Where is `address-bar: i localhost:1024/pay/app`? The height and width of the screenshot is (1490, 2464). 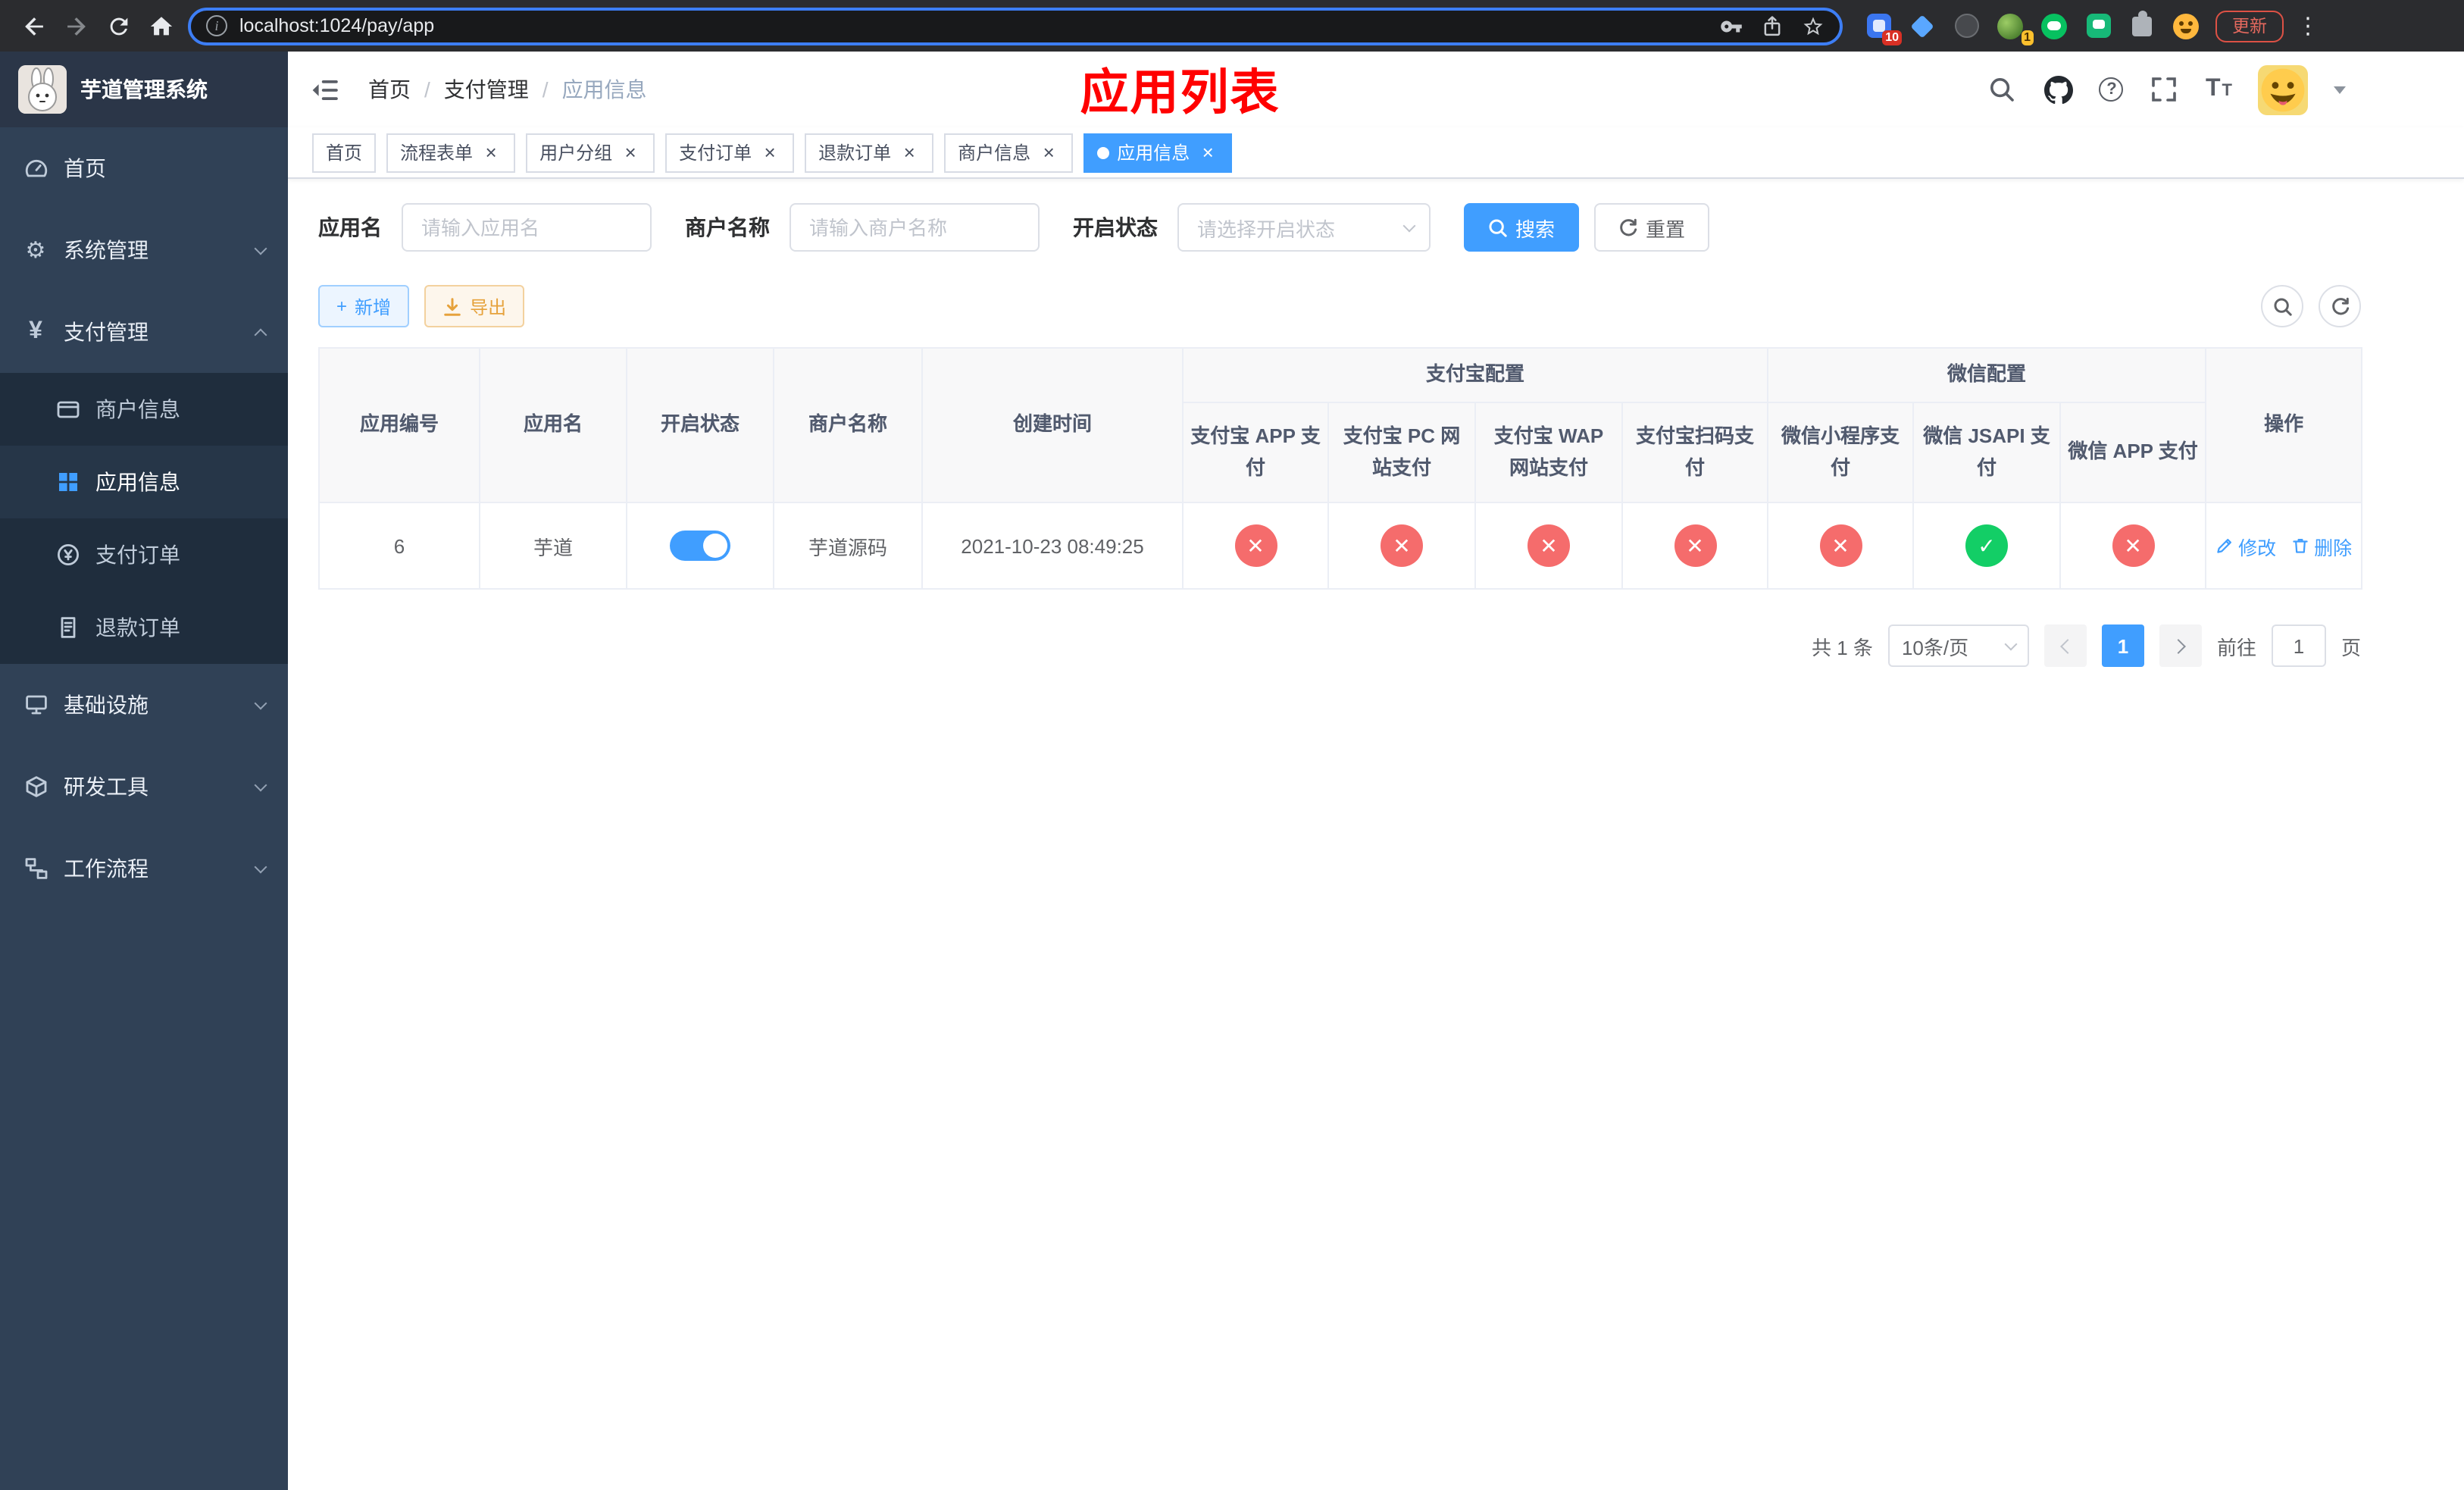 address-bar: i localhost:1024/pay/app is located at coordinates (1015, 26).